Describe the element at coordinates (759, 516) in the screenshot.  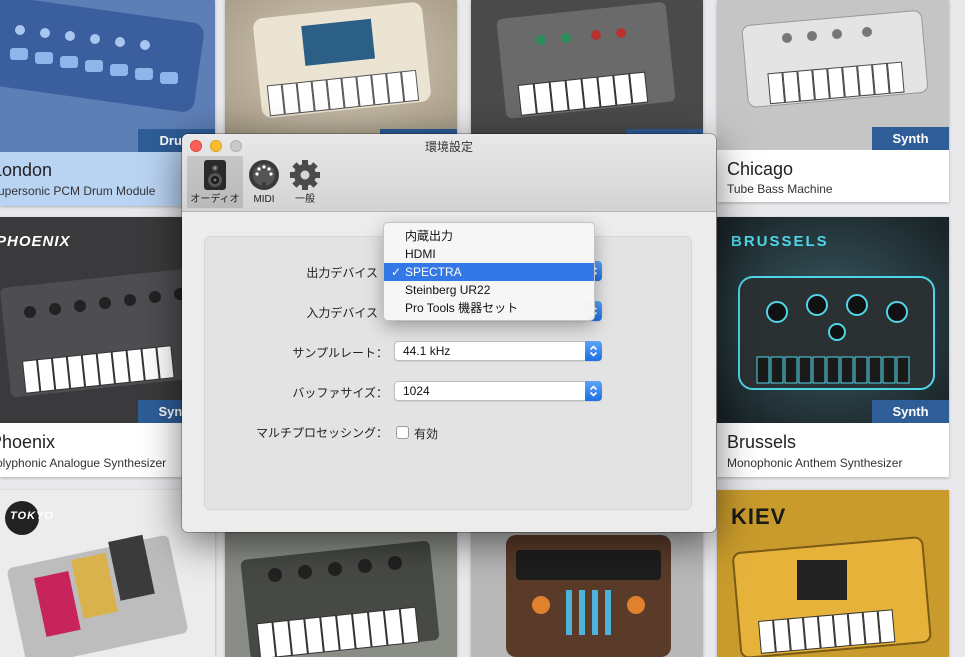
I see `kiev-logo: KIEV` at that location.